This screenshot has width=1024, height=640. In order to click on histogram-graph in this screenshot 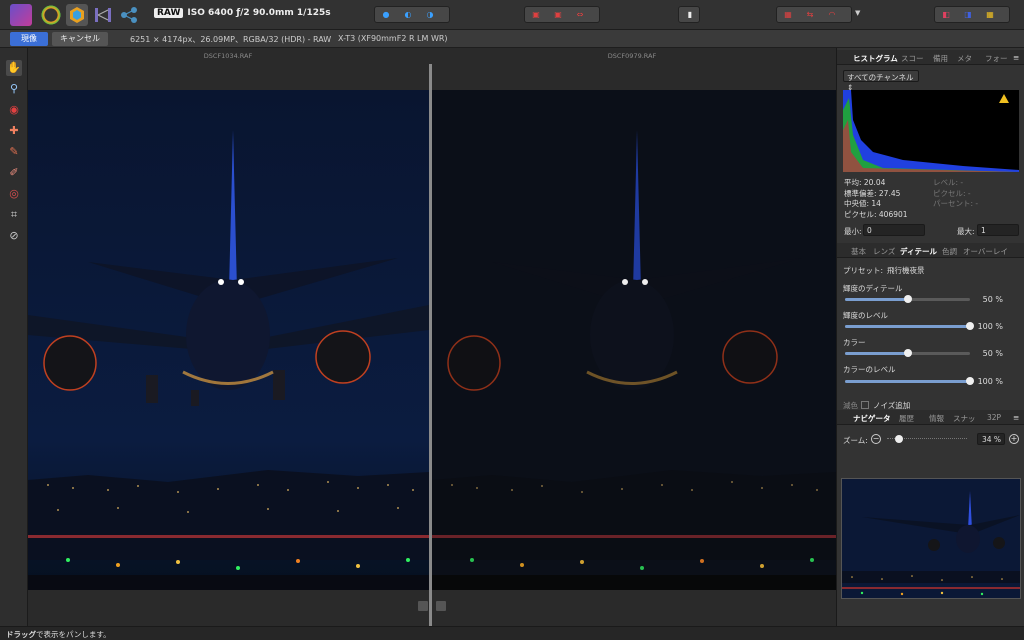, I will do `click(931, 131)`.